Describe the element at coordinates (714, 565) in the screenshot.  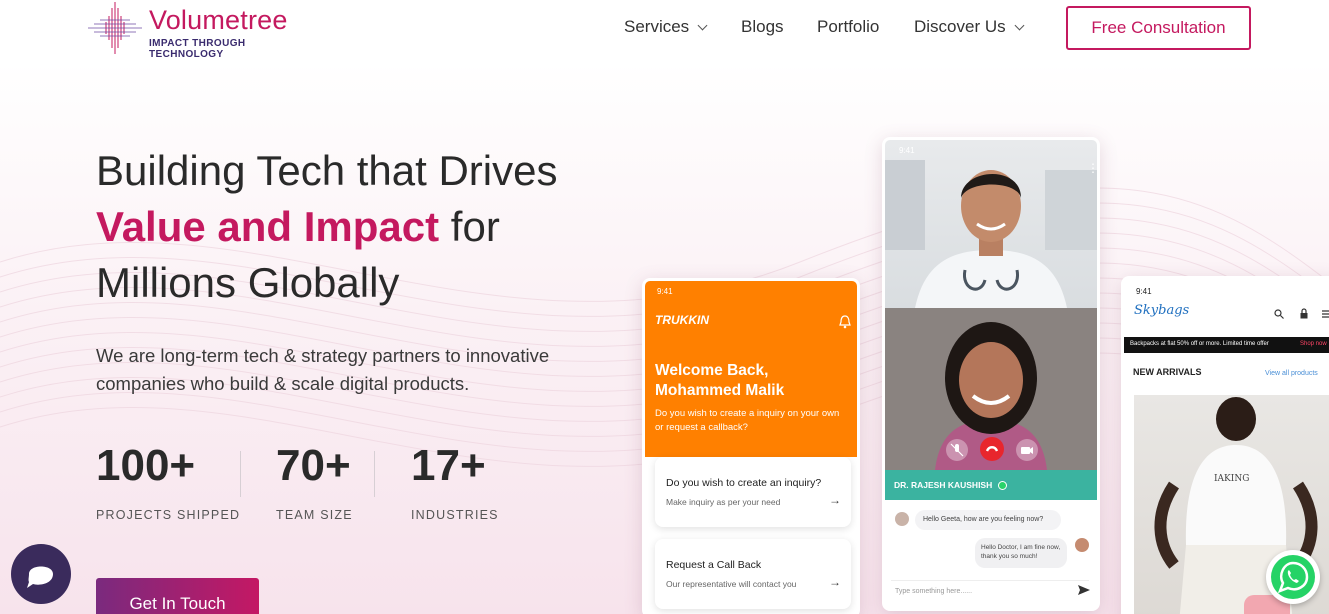
I see `card-title: Request a Call Back` at that location.